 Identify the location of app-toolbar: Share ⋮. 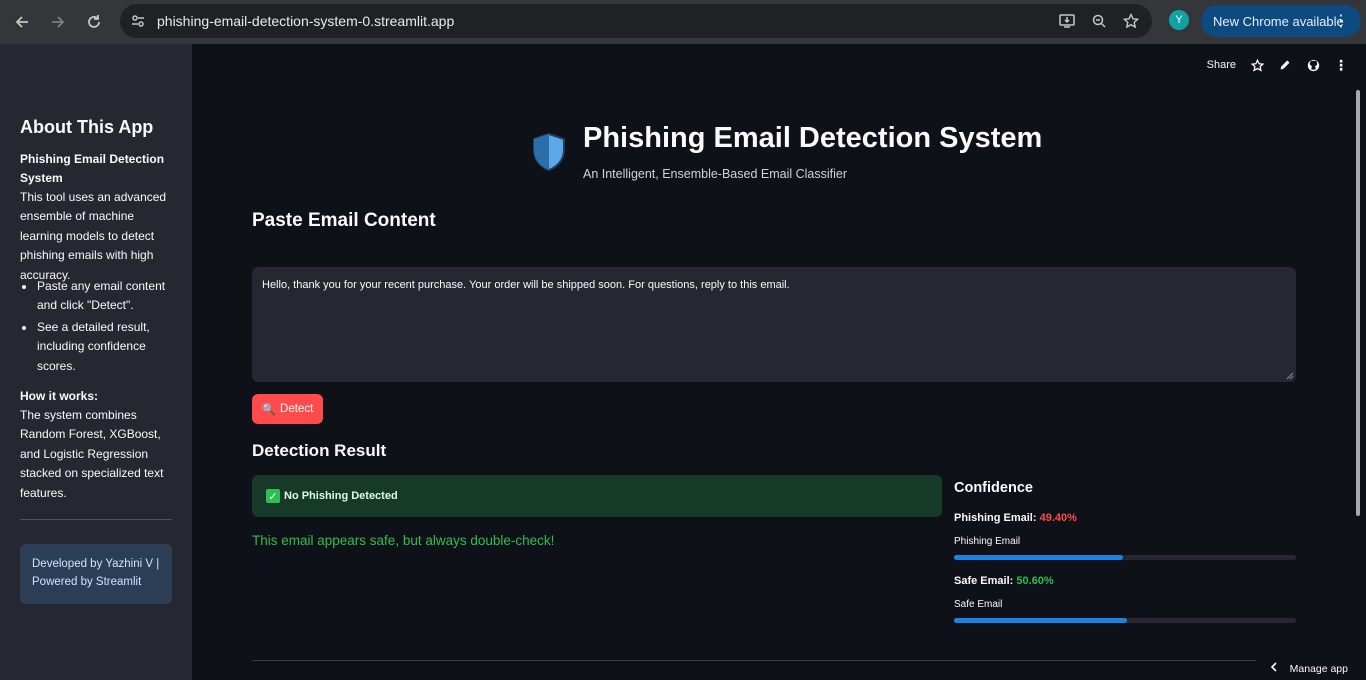
(1277, 65).